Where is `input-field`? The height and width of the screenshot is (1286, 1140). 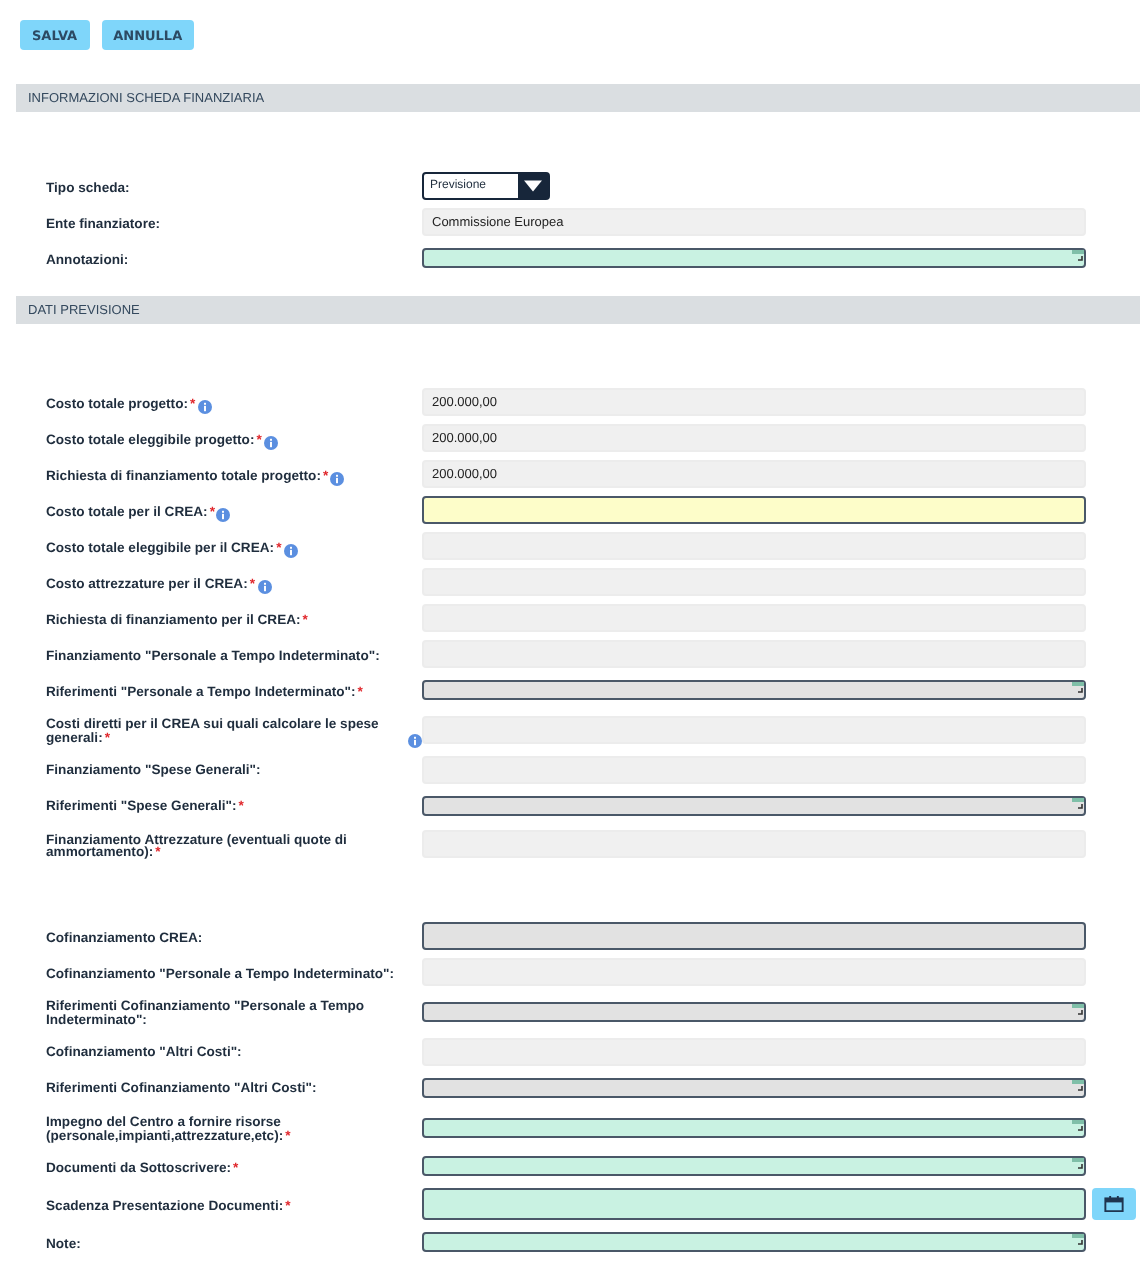
input-field is located at coordinates (754, 510).